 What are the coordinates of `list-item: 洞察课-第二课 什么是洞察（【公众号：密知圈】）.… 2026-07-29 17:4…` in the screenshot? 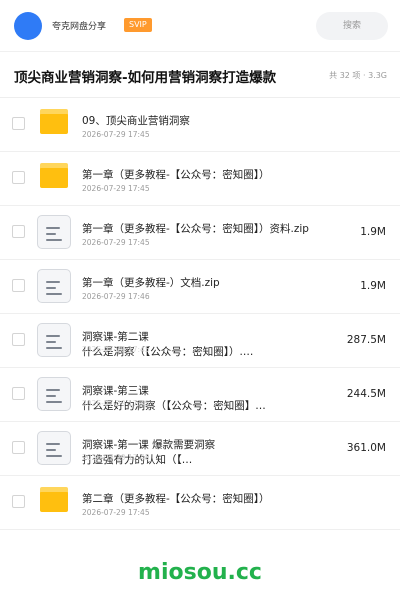 It's located at (200, 341).